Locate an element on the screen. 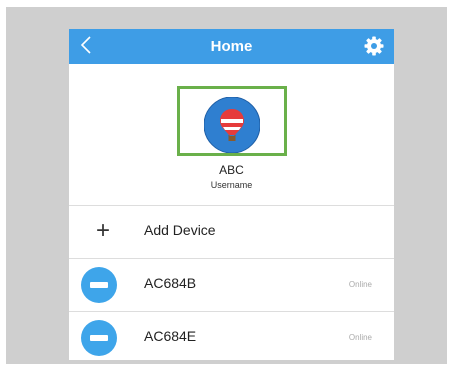 Image resolution: width=453 pixels, height=367 pixels. back-button is located at coordinates (90, 46).